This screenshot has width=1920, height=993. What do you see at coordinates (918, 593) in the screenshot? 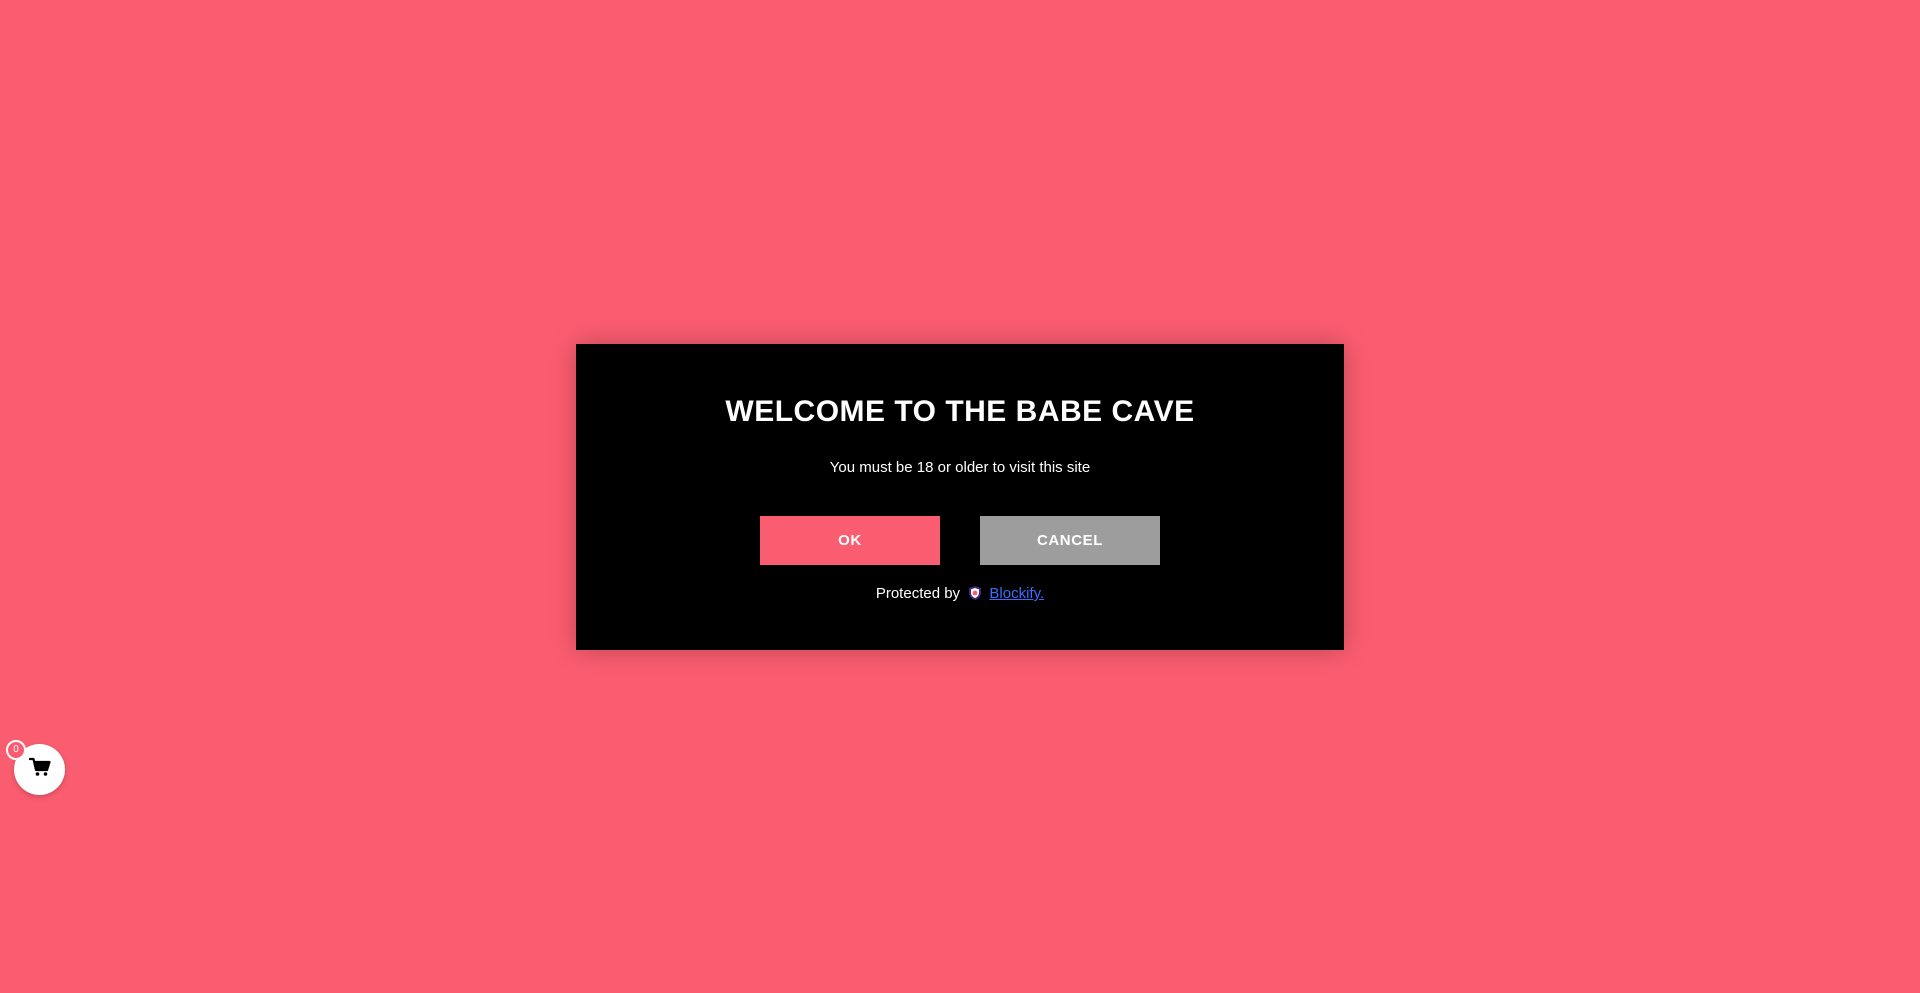
I see `protected-by-label: Protected by` at bounding box center [918, 593].